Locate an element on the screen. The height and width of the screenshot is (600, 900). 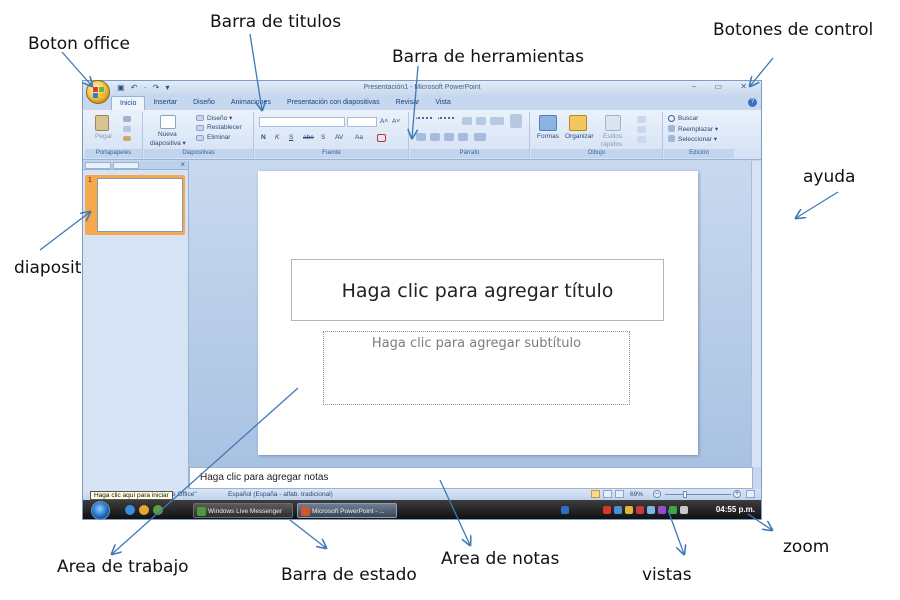
italic-button: K is located at coordinates (277, 137).